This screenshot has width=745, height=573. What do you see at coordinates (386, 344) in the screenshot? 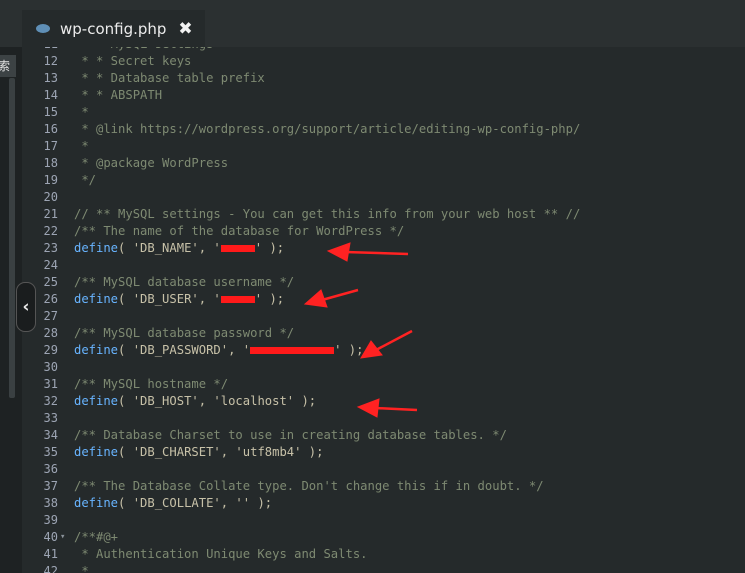
I see `arrow-db-password` at bounding box center [386, 344].